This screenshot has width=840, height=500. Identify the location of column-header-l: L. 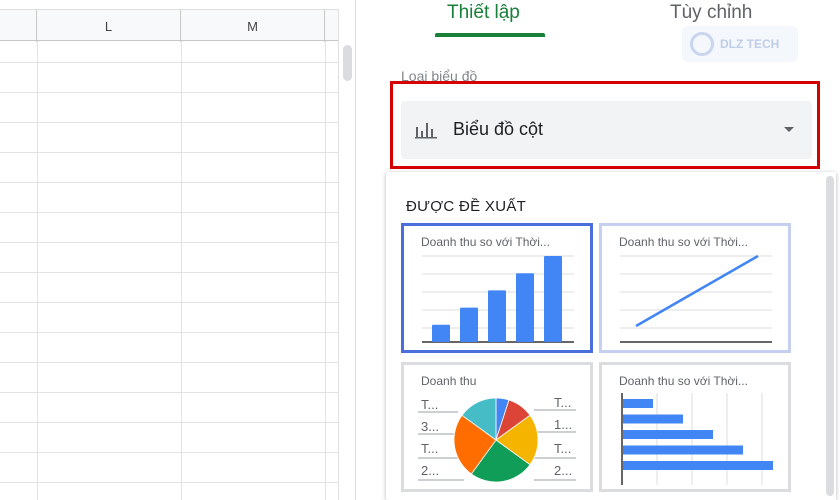
(109, 26).